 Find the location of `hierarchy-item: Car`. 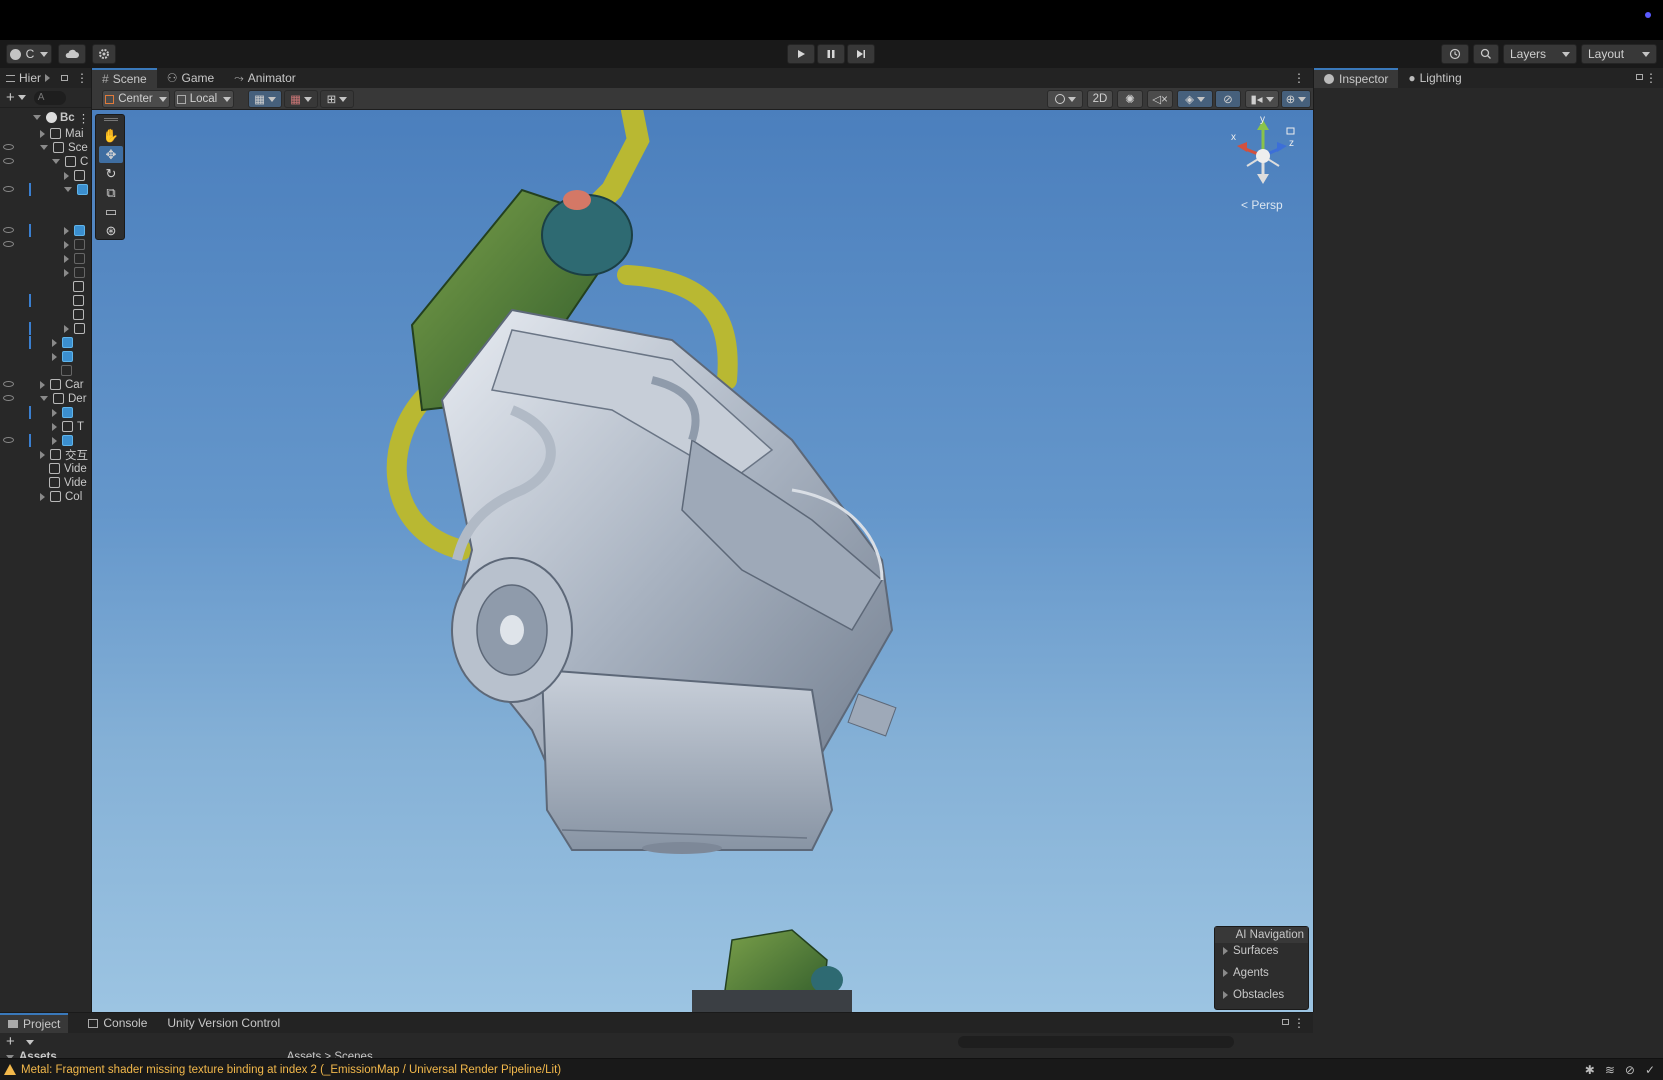

hierarchy-item: Car is located at coordinates (62, 384).